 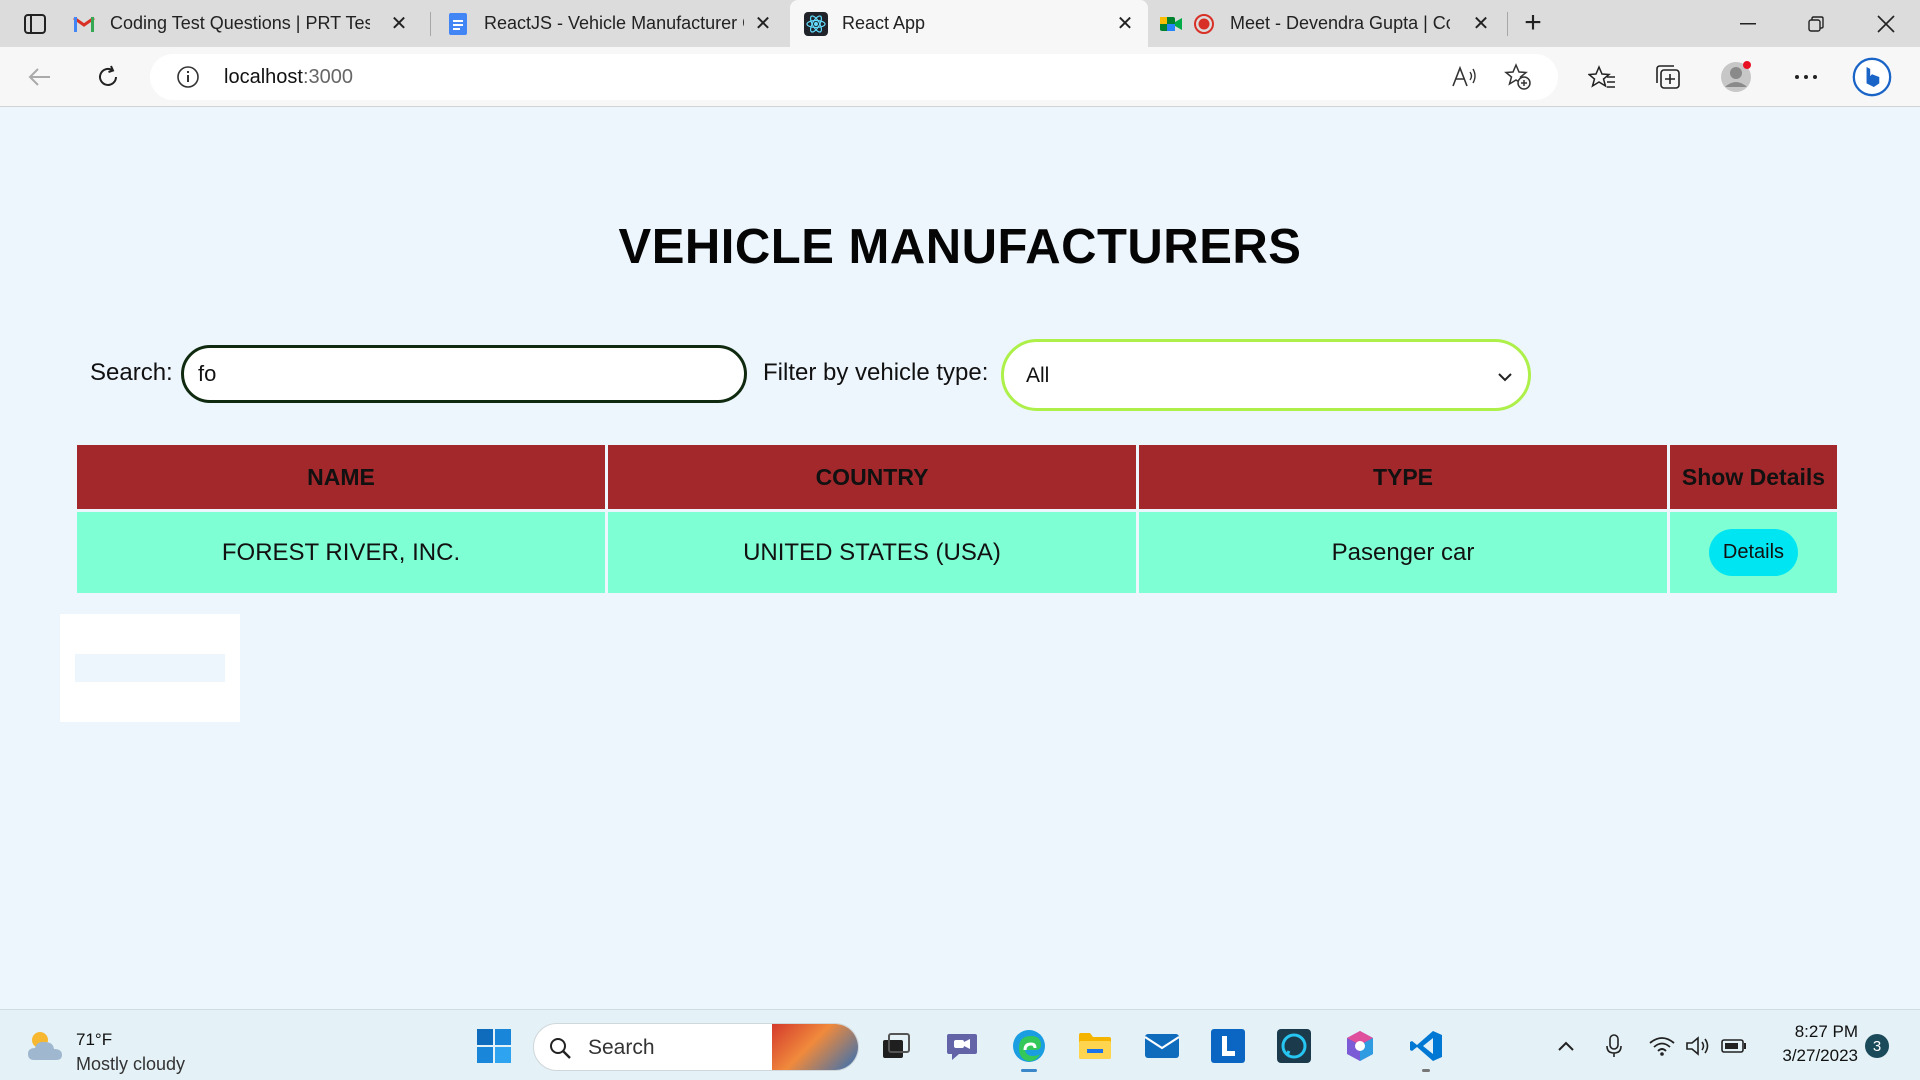 What do you see at coordinates (35, 24) in the screenshot?
I see `tab-actions-icon` at bounding box center [35, 24].